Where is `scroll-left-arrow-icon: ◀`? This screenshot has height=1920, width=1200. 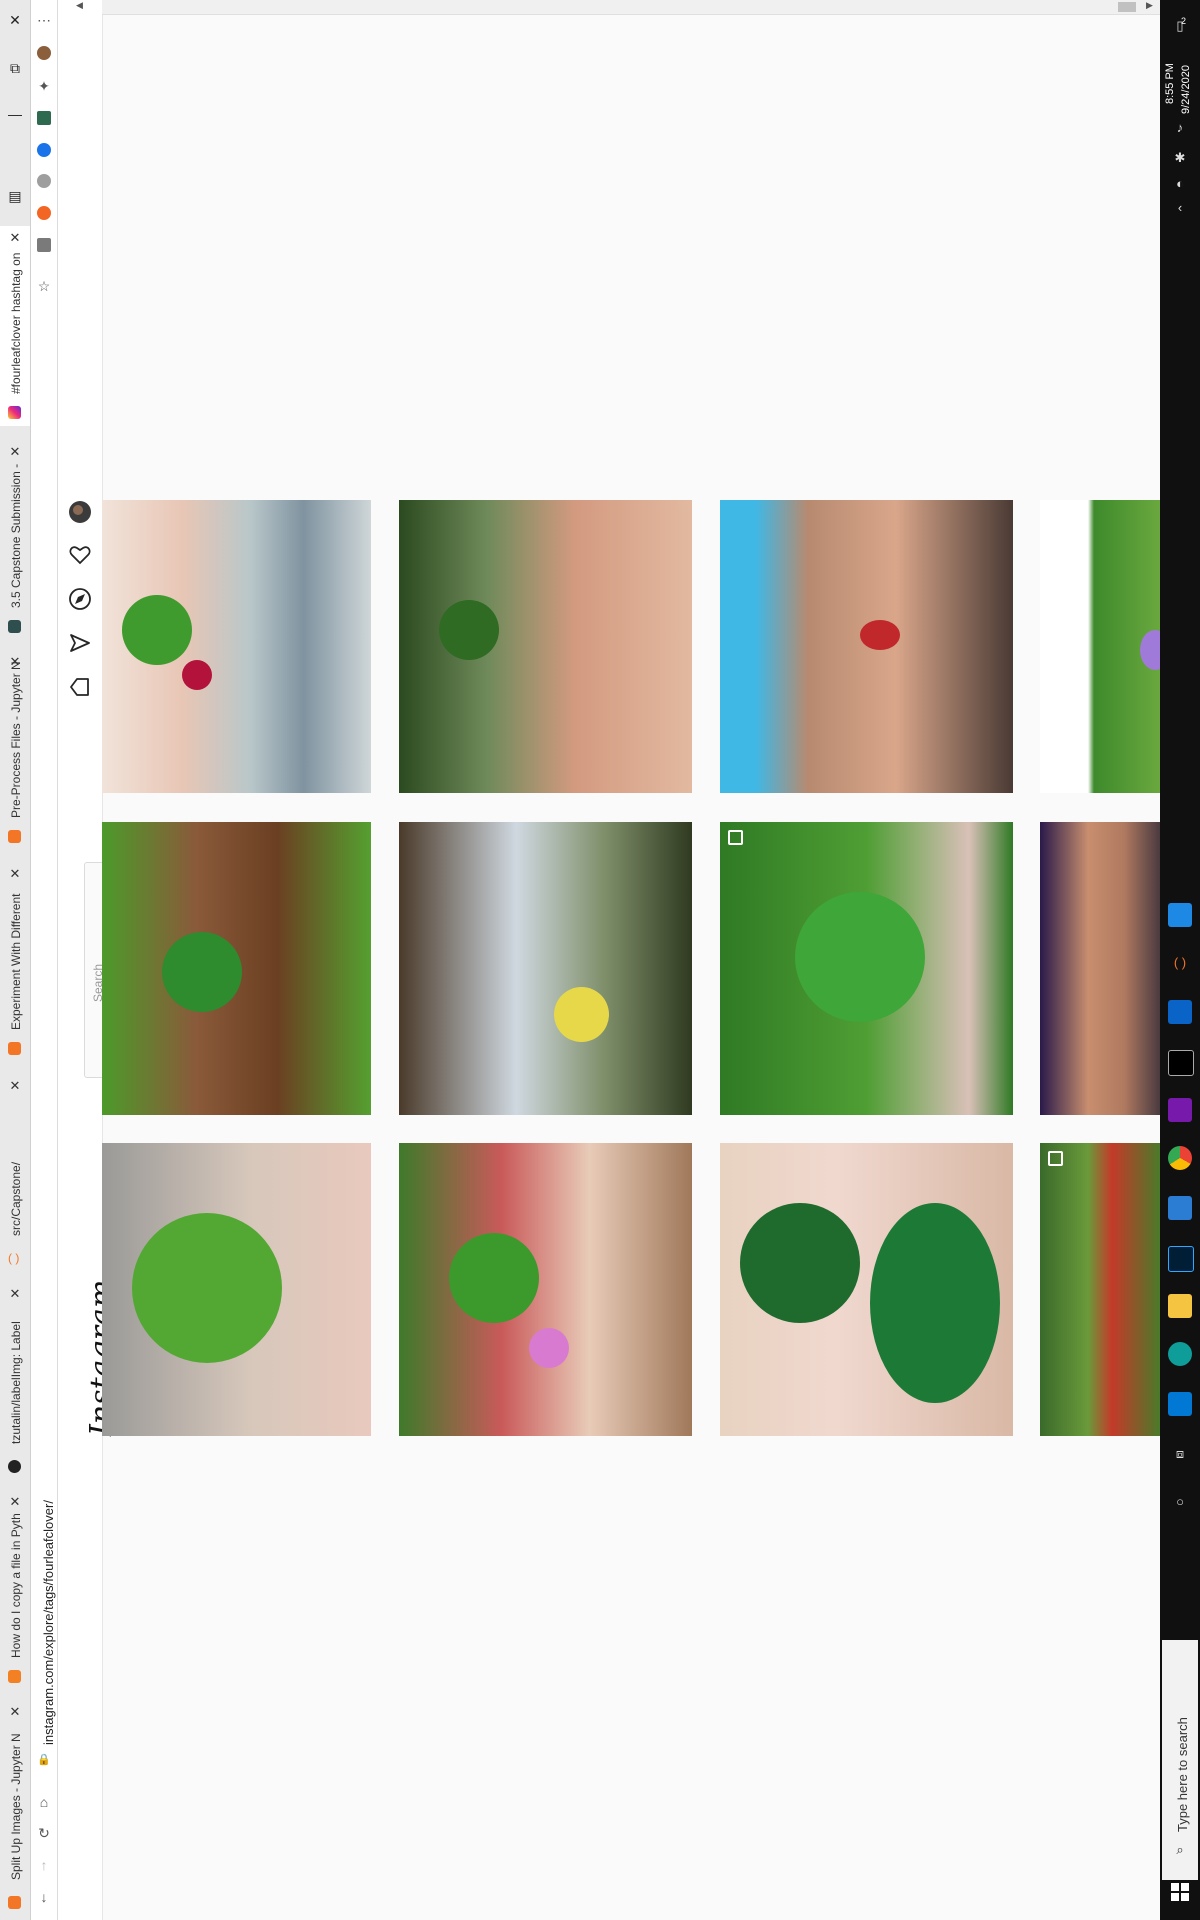
scroll-left-arrow-icon: ◀ is located at coordinates (79, 5).